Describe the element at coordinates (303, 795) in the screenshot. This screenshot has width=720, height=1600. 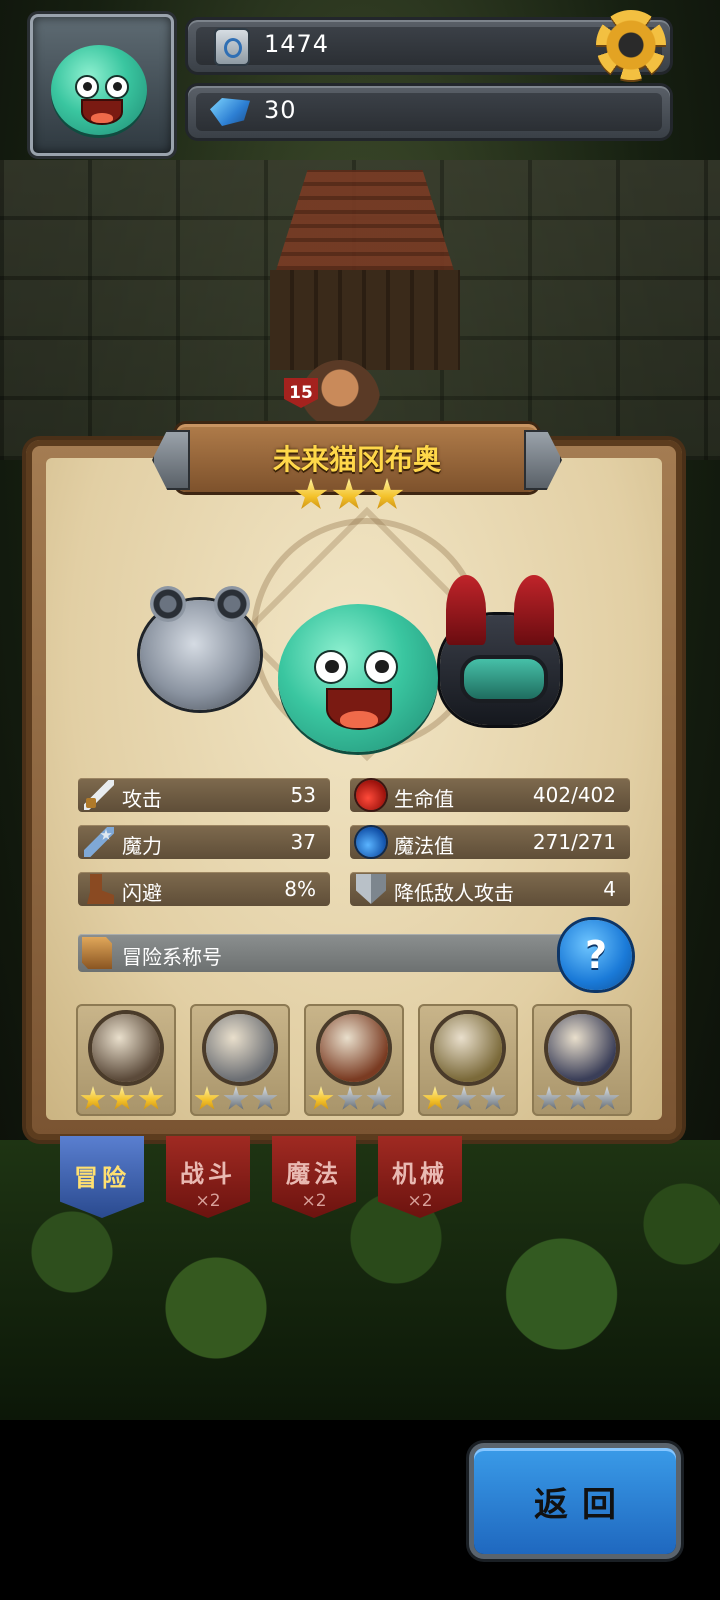
I see `stat-attack-value: 53` at that location.